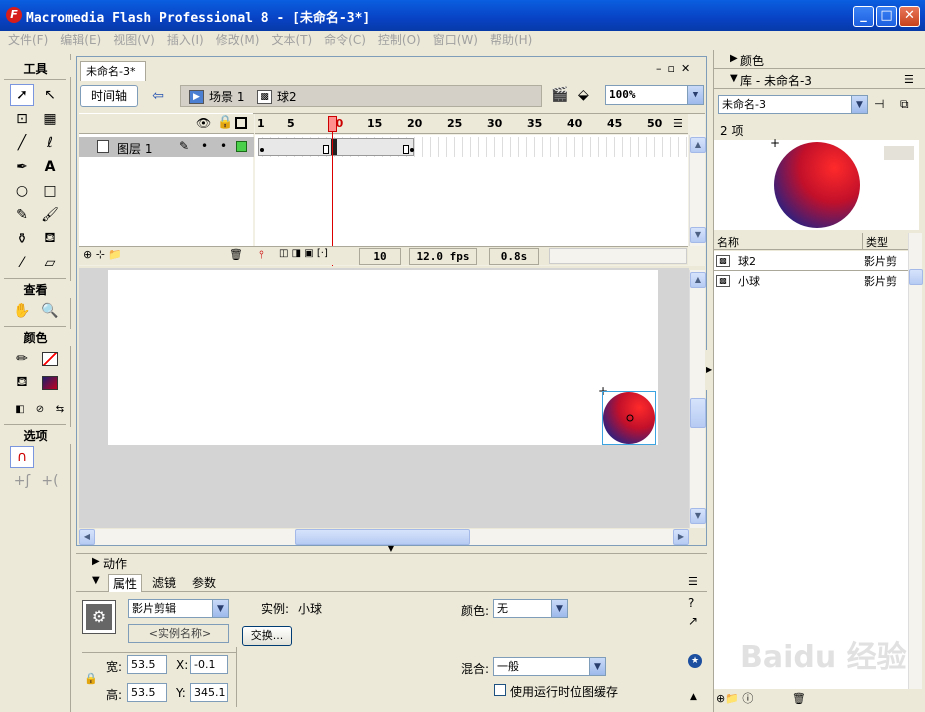  Describe the element at coordinates (811, 261) in the screenshot. I see `library-item: ▩ 球2 影片剪` at that location.